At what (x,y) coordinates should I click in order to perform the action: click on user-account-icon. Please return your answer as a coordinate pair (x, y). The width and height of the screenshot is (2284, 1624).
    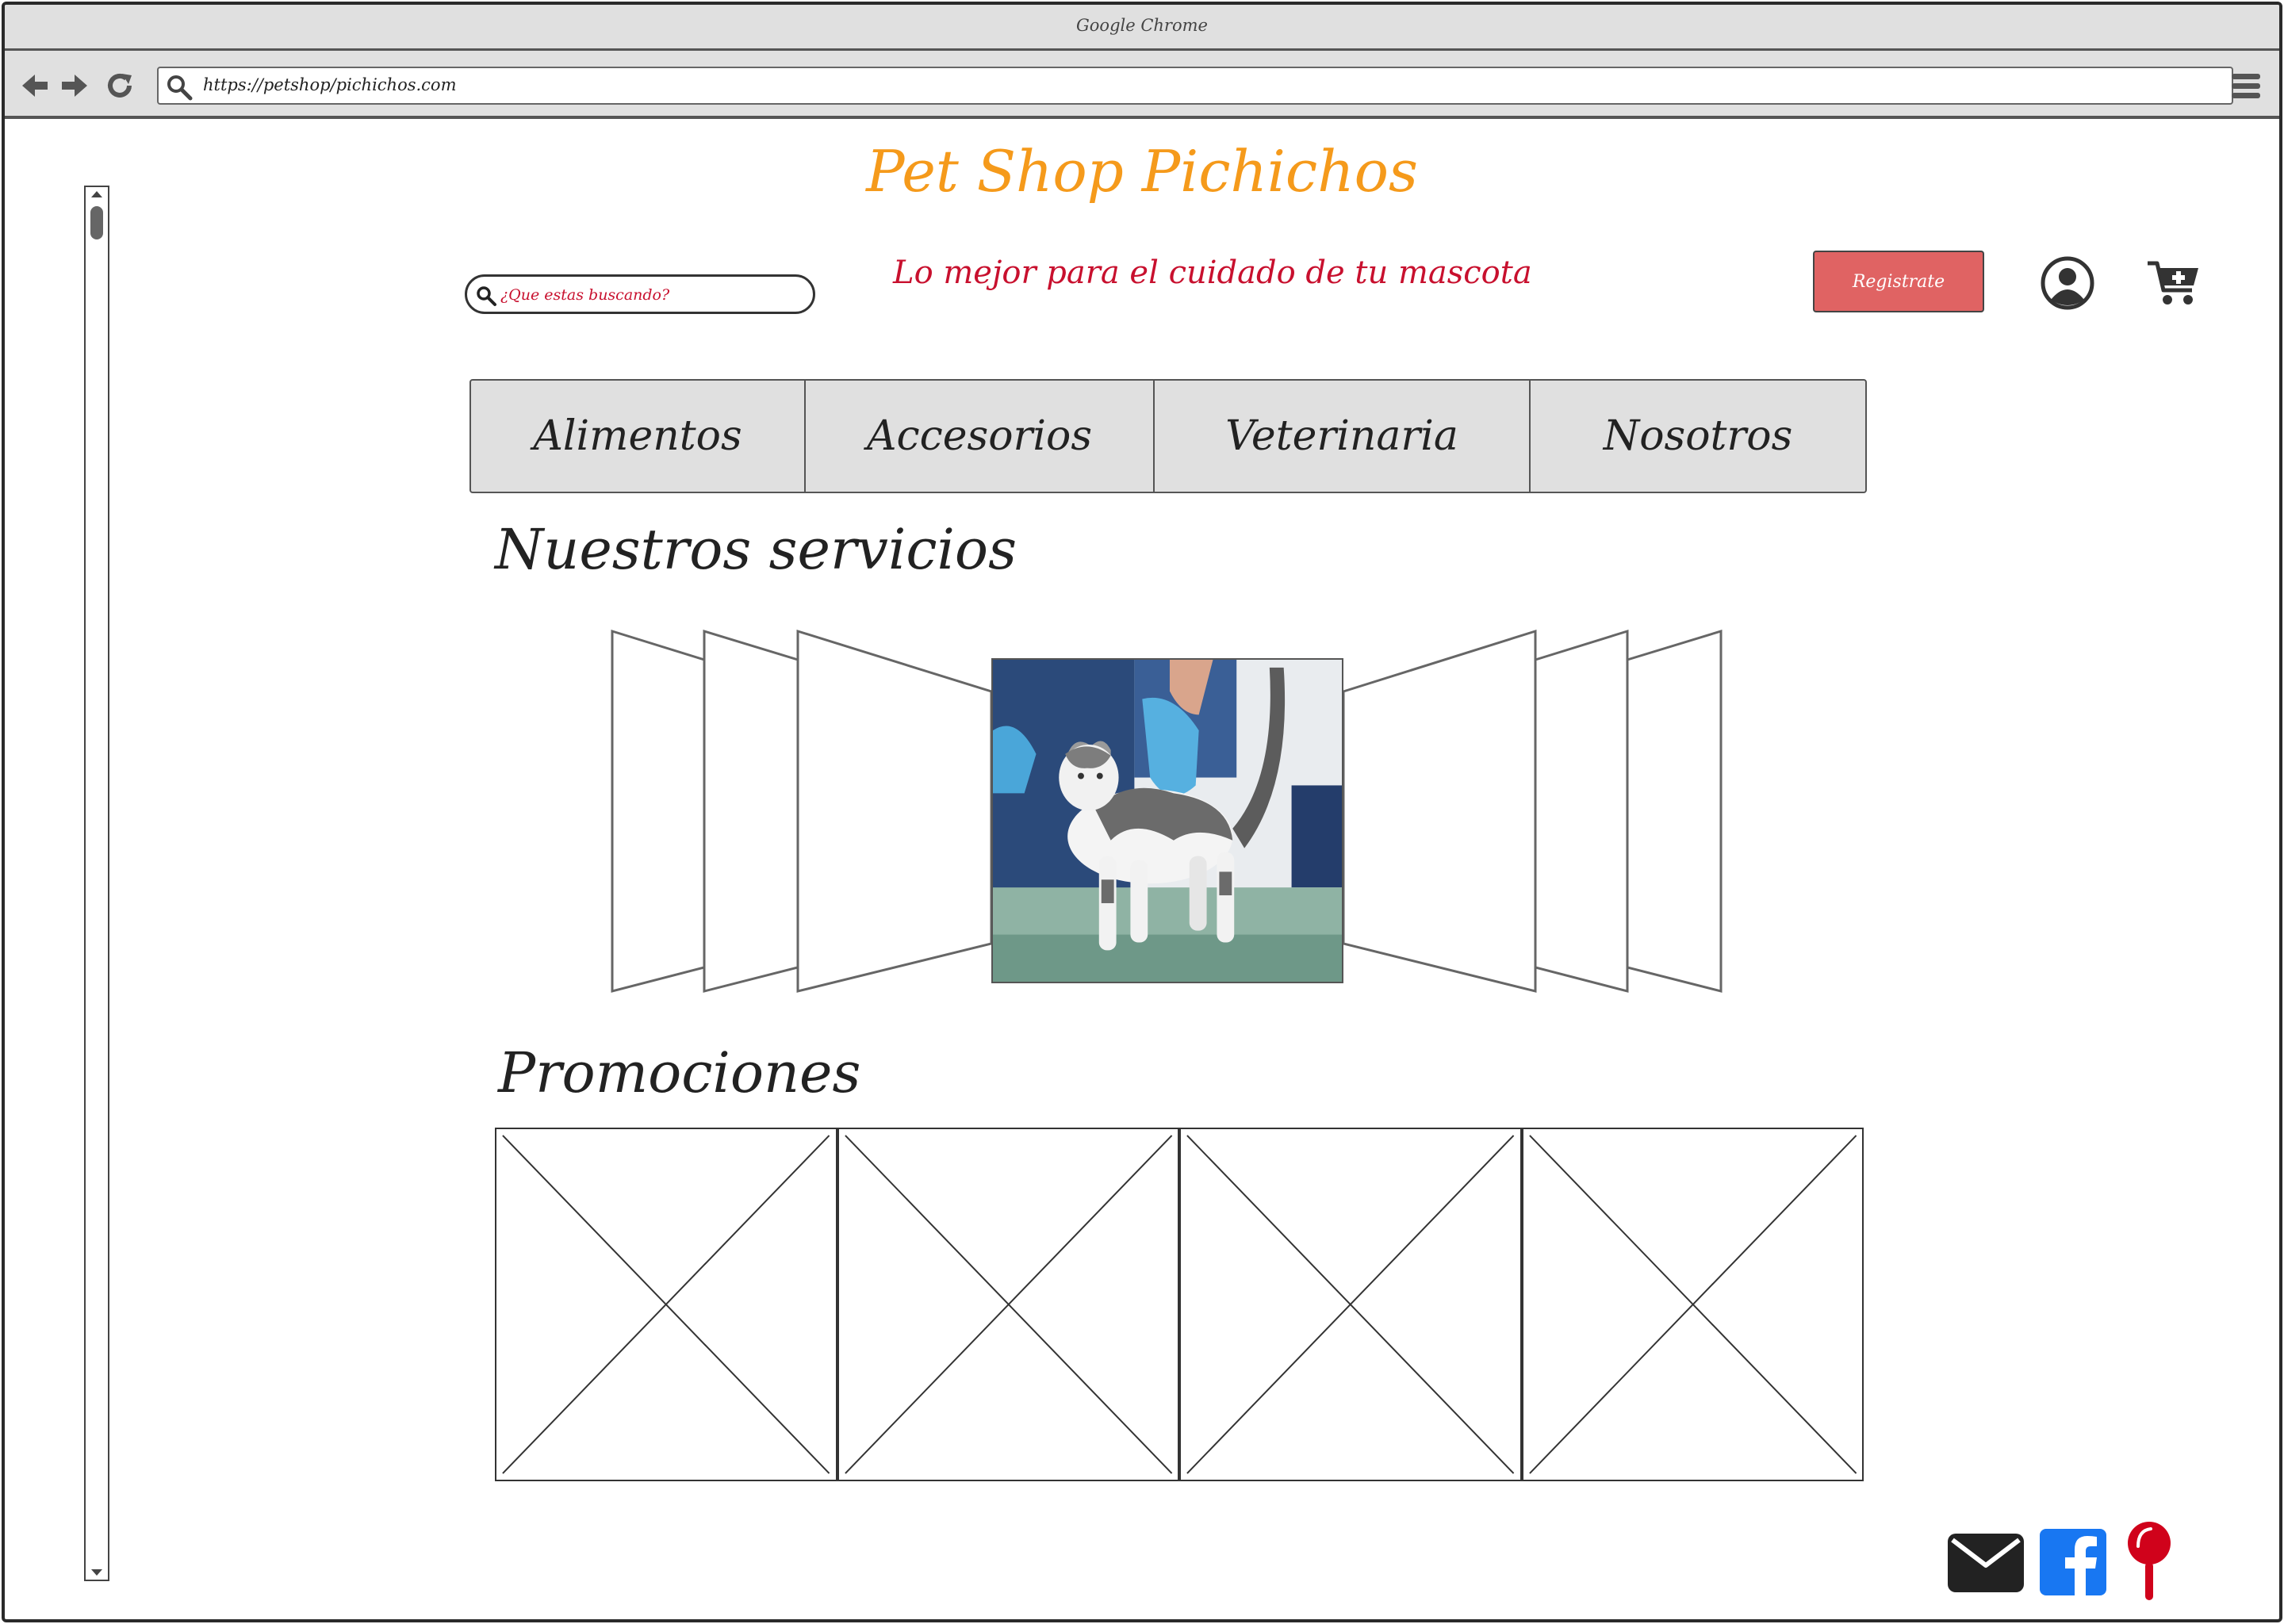
    Looking at the image, I should click on (2067, 283).